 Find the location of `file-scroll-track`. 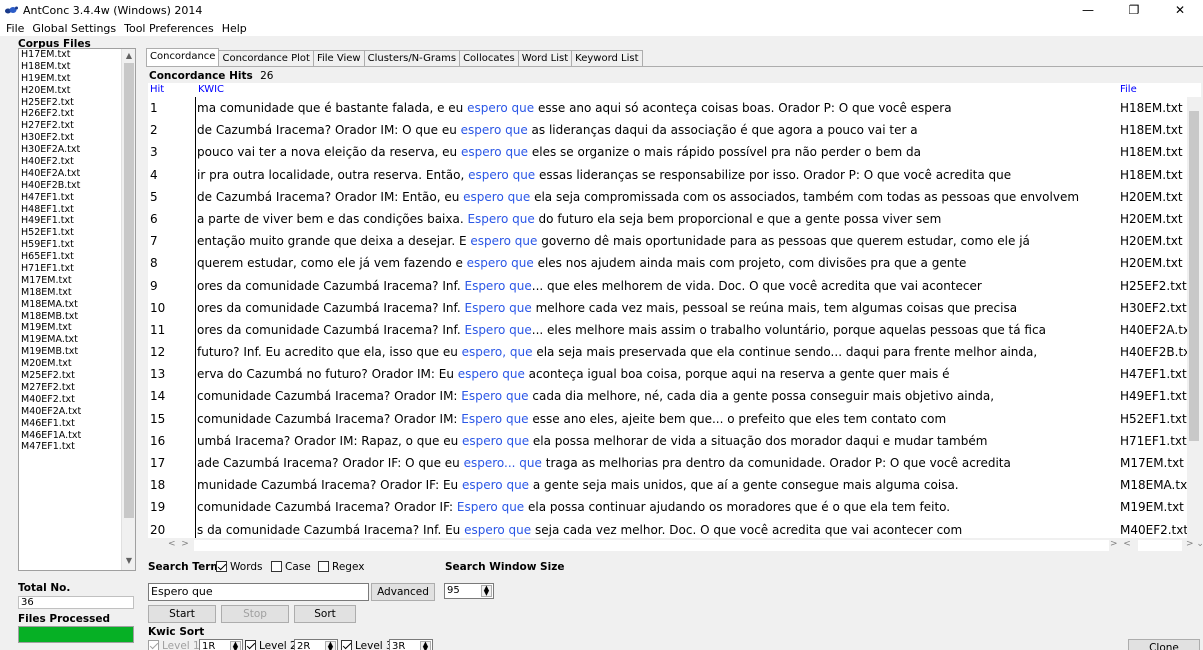

file-scroll-track is located at coordinates (1160, 545).